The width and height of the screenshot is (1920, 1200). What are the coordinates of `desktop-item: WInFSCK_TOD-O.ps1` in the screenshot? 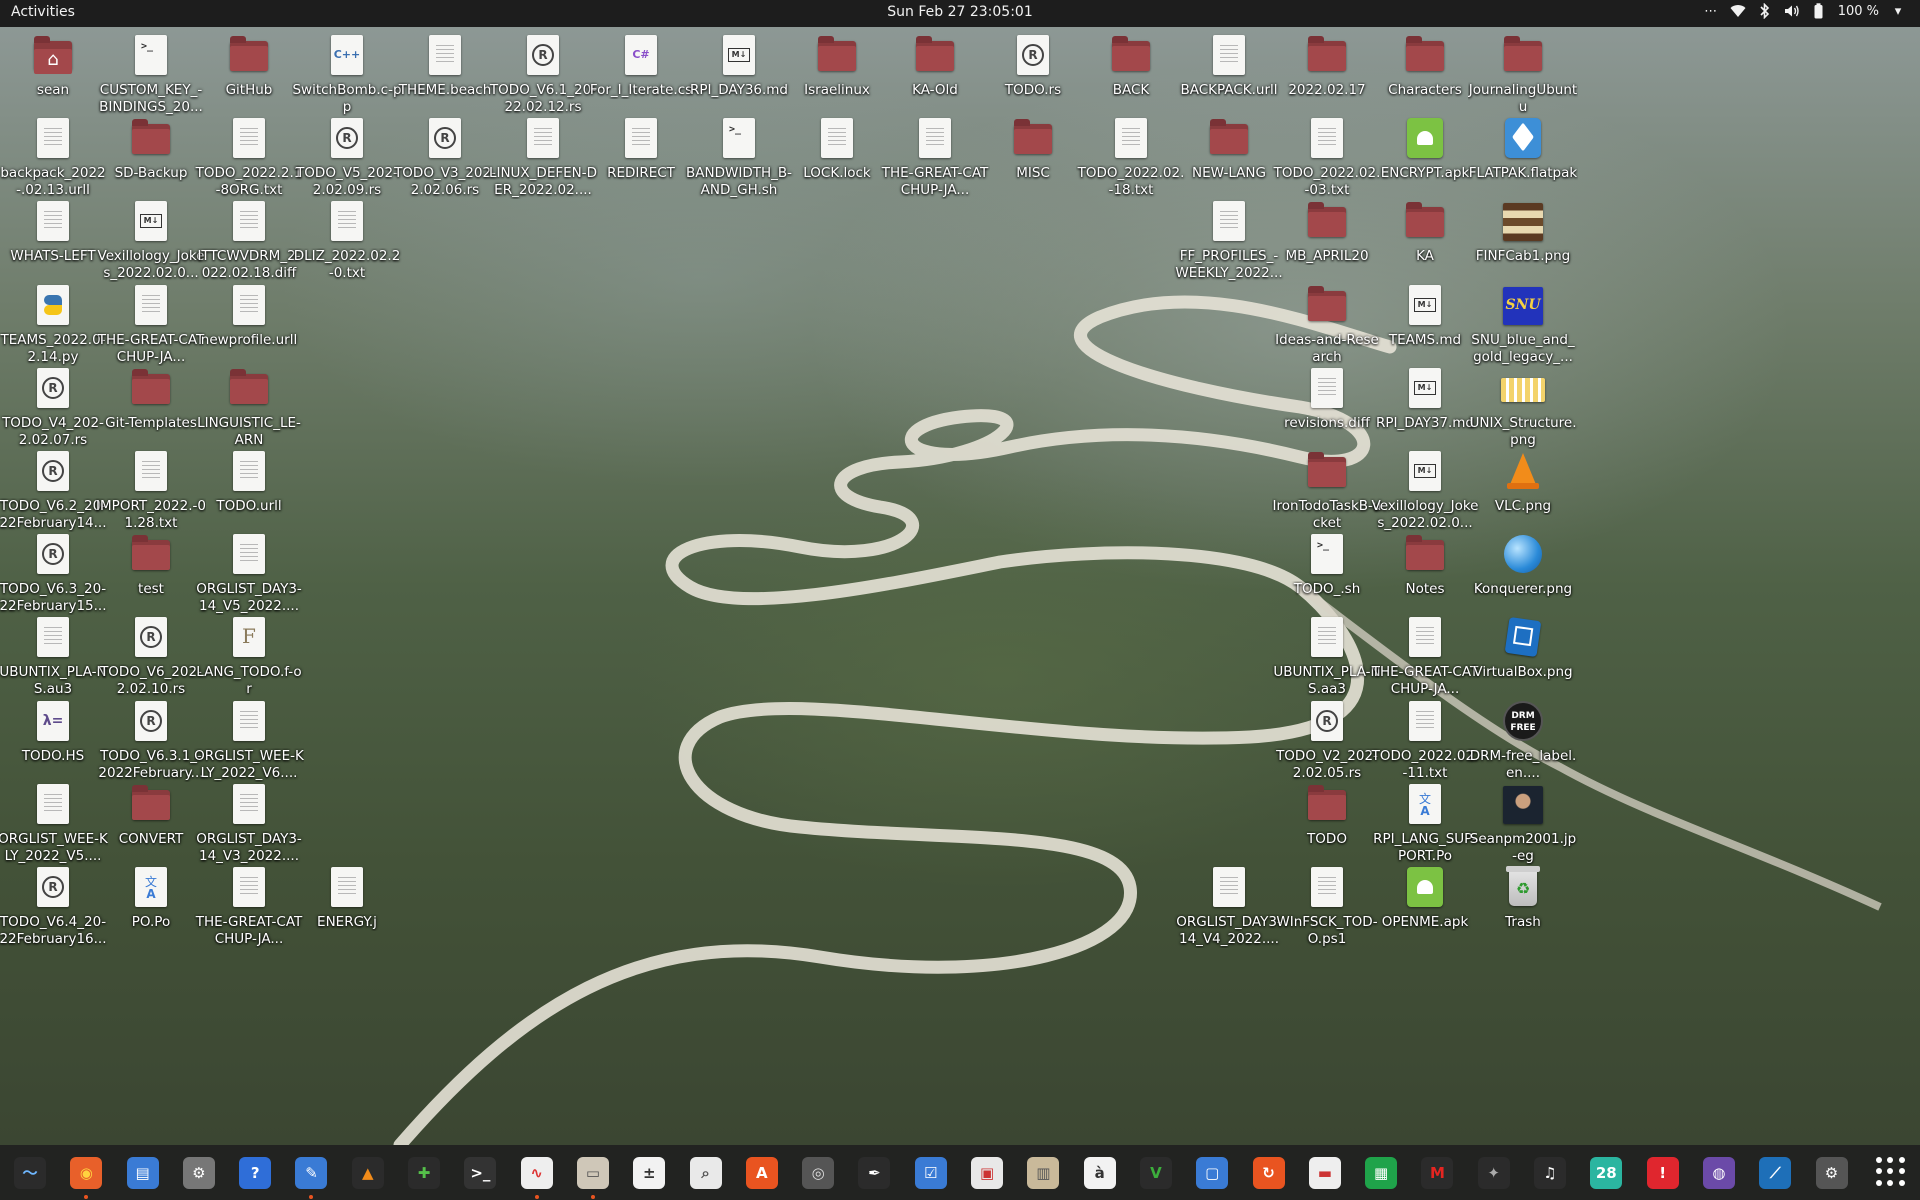 It's located at (1327, 911).